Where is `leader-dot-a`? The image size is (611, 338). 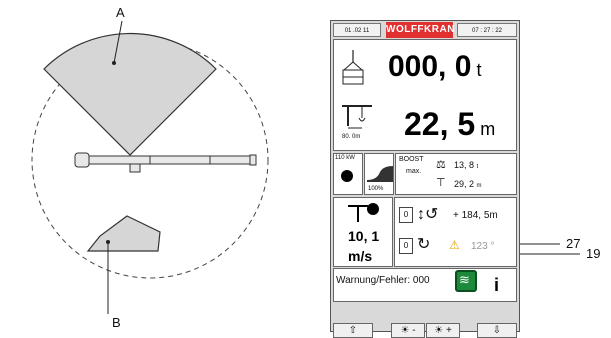 leader-dot-a is located at coordinates (114, 63).